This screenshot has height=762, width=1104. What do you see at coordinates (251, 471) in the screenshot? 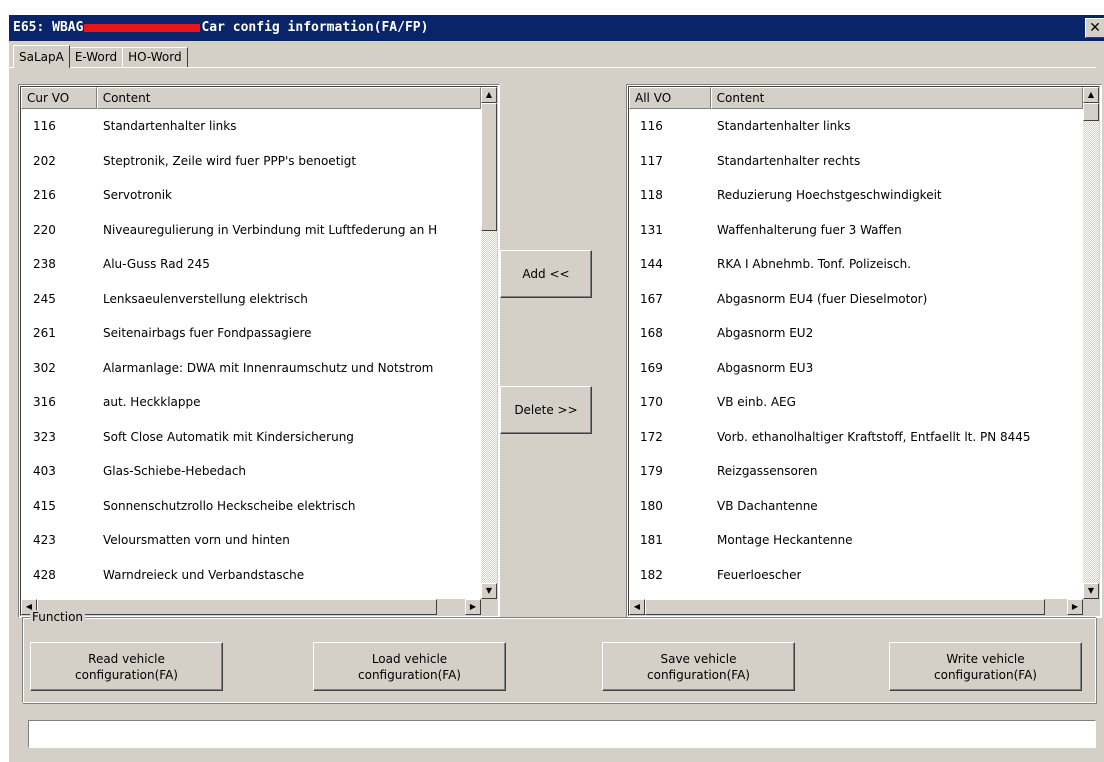
I see `table-row: 403 Glas-Schiebe-Hebedach` at bounding box center [251, 471].